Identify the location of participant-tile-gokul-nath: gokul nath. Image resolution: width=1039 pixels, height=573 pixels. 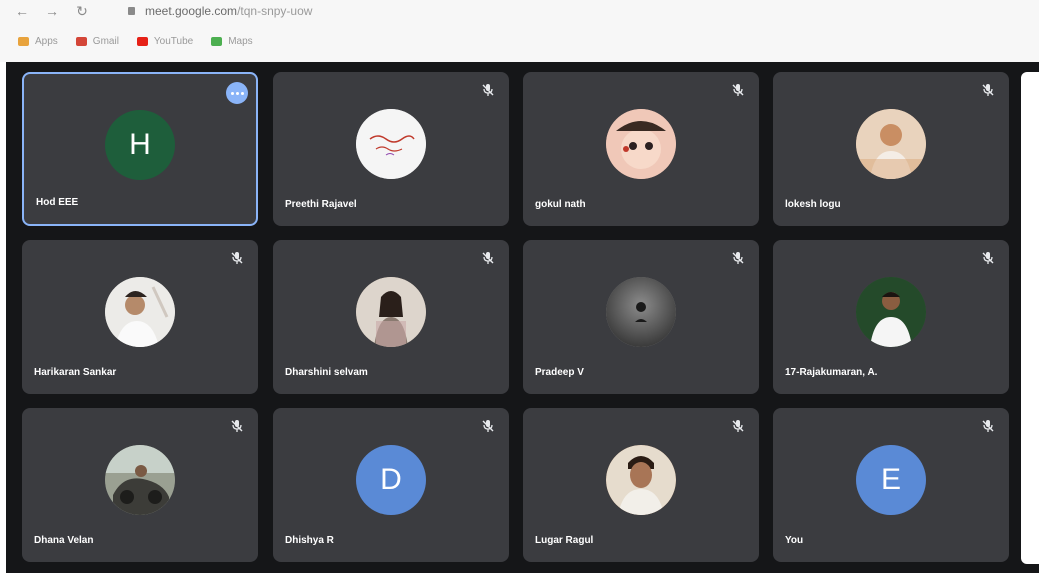
(641, 149).